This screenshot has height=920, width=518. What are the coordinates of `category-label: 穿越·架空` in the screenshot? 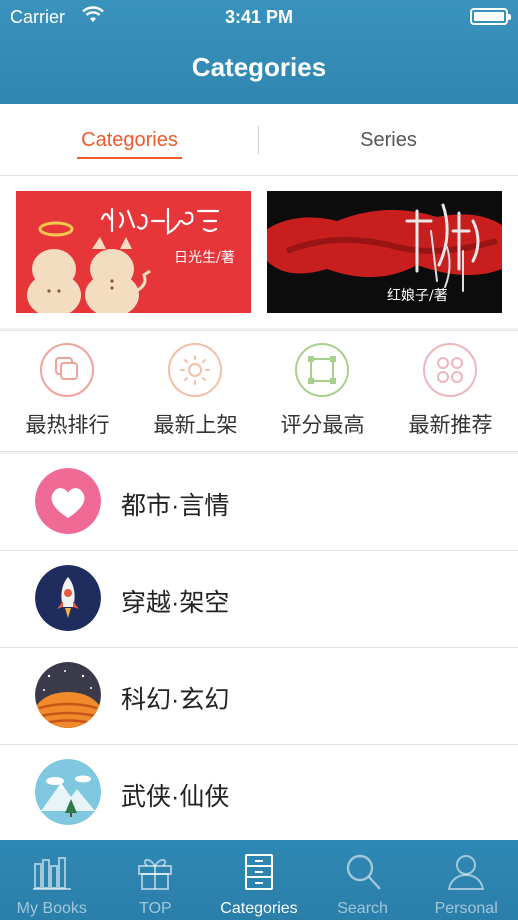 It's located at (175, 603).